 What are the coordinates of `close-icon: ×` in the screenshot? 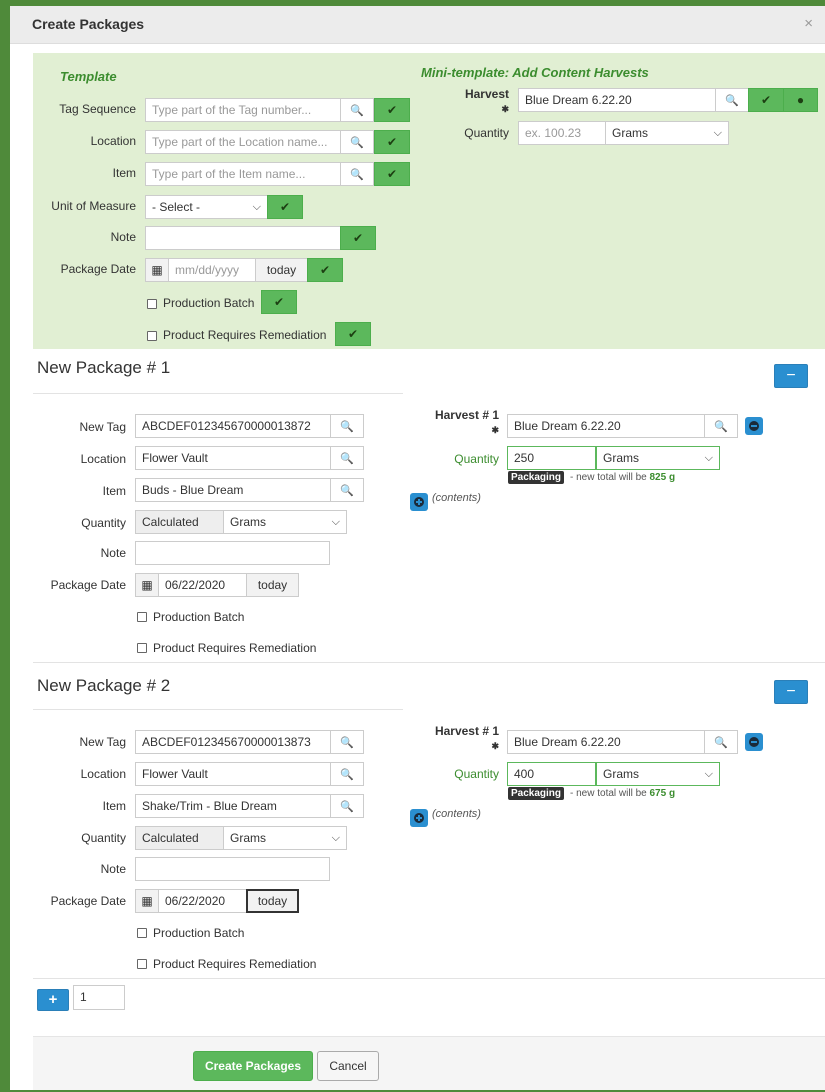 It's located at (808, 23).